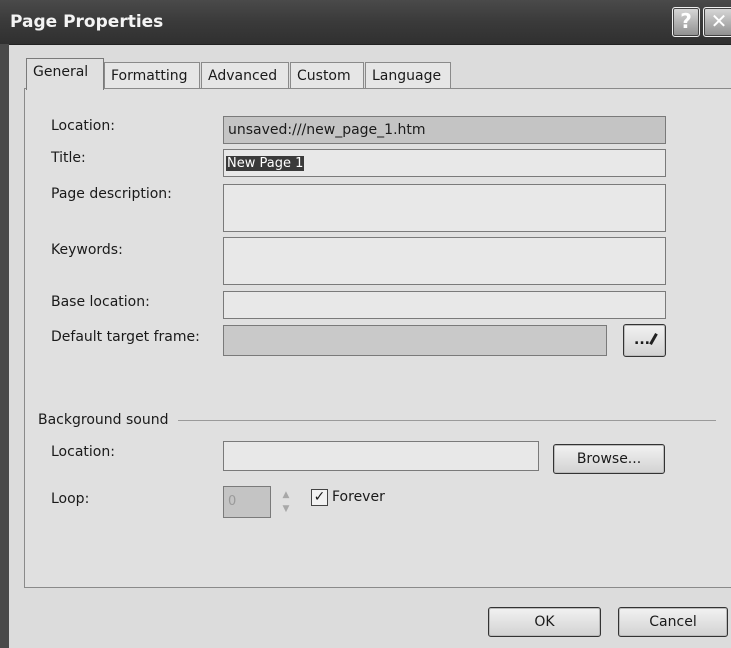  I want to click on keywords-label: Keywords:, so click(87, 250).